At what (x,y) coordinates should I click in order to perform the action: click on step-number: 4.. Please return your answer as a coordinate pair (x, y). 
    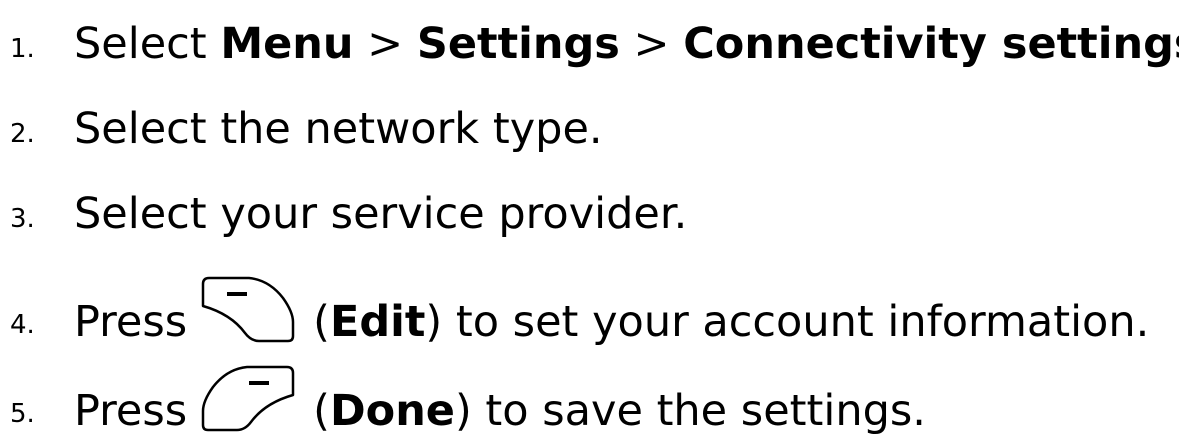
    Looking at the image, I should click on (22, 325).